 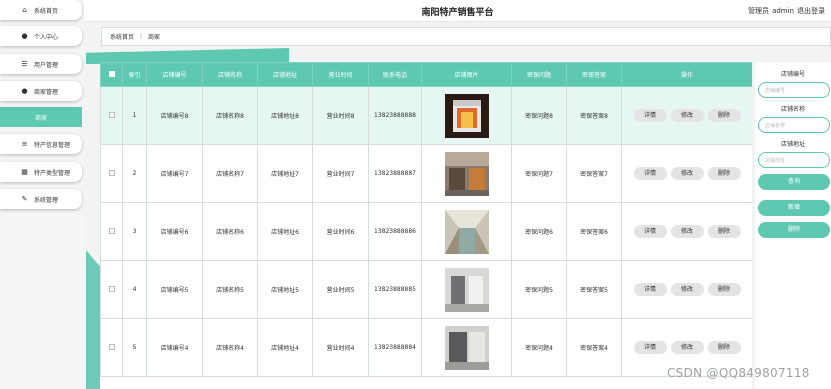 I want to click on select-all-header, so click(x=111, y=74).